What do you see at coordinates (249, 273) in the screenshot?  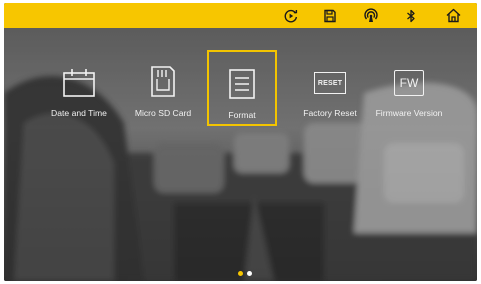 I see `page-dot` at bounding box center [249, 273].